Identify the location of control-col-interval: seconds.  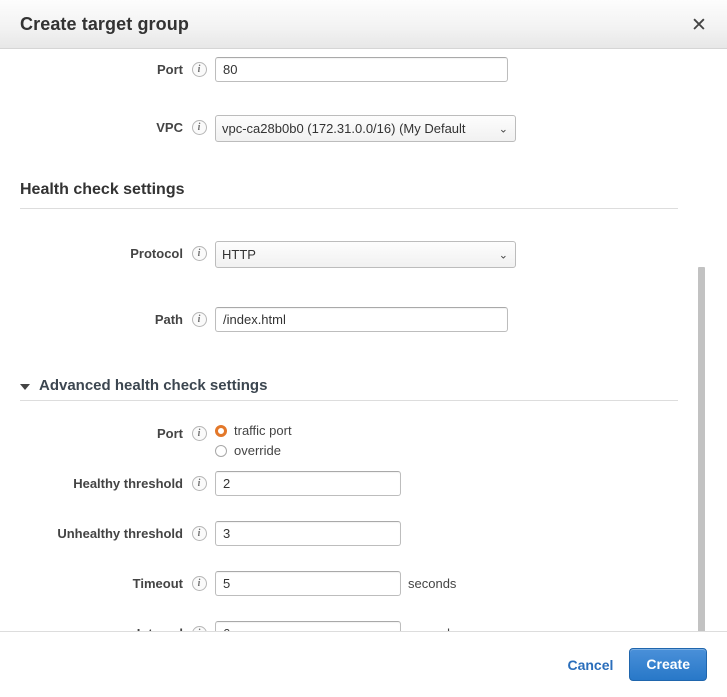
(471, 626).